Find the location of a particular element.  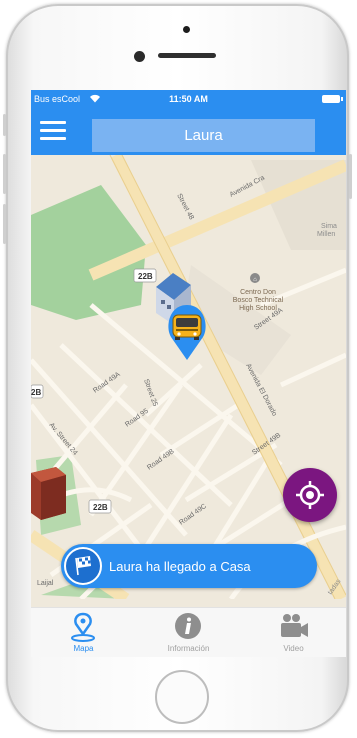

earpiece-speaker is located at coordinates (187, 55).